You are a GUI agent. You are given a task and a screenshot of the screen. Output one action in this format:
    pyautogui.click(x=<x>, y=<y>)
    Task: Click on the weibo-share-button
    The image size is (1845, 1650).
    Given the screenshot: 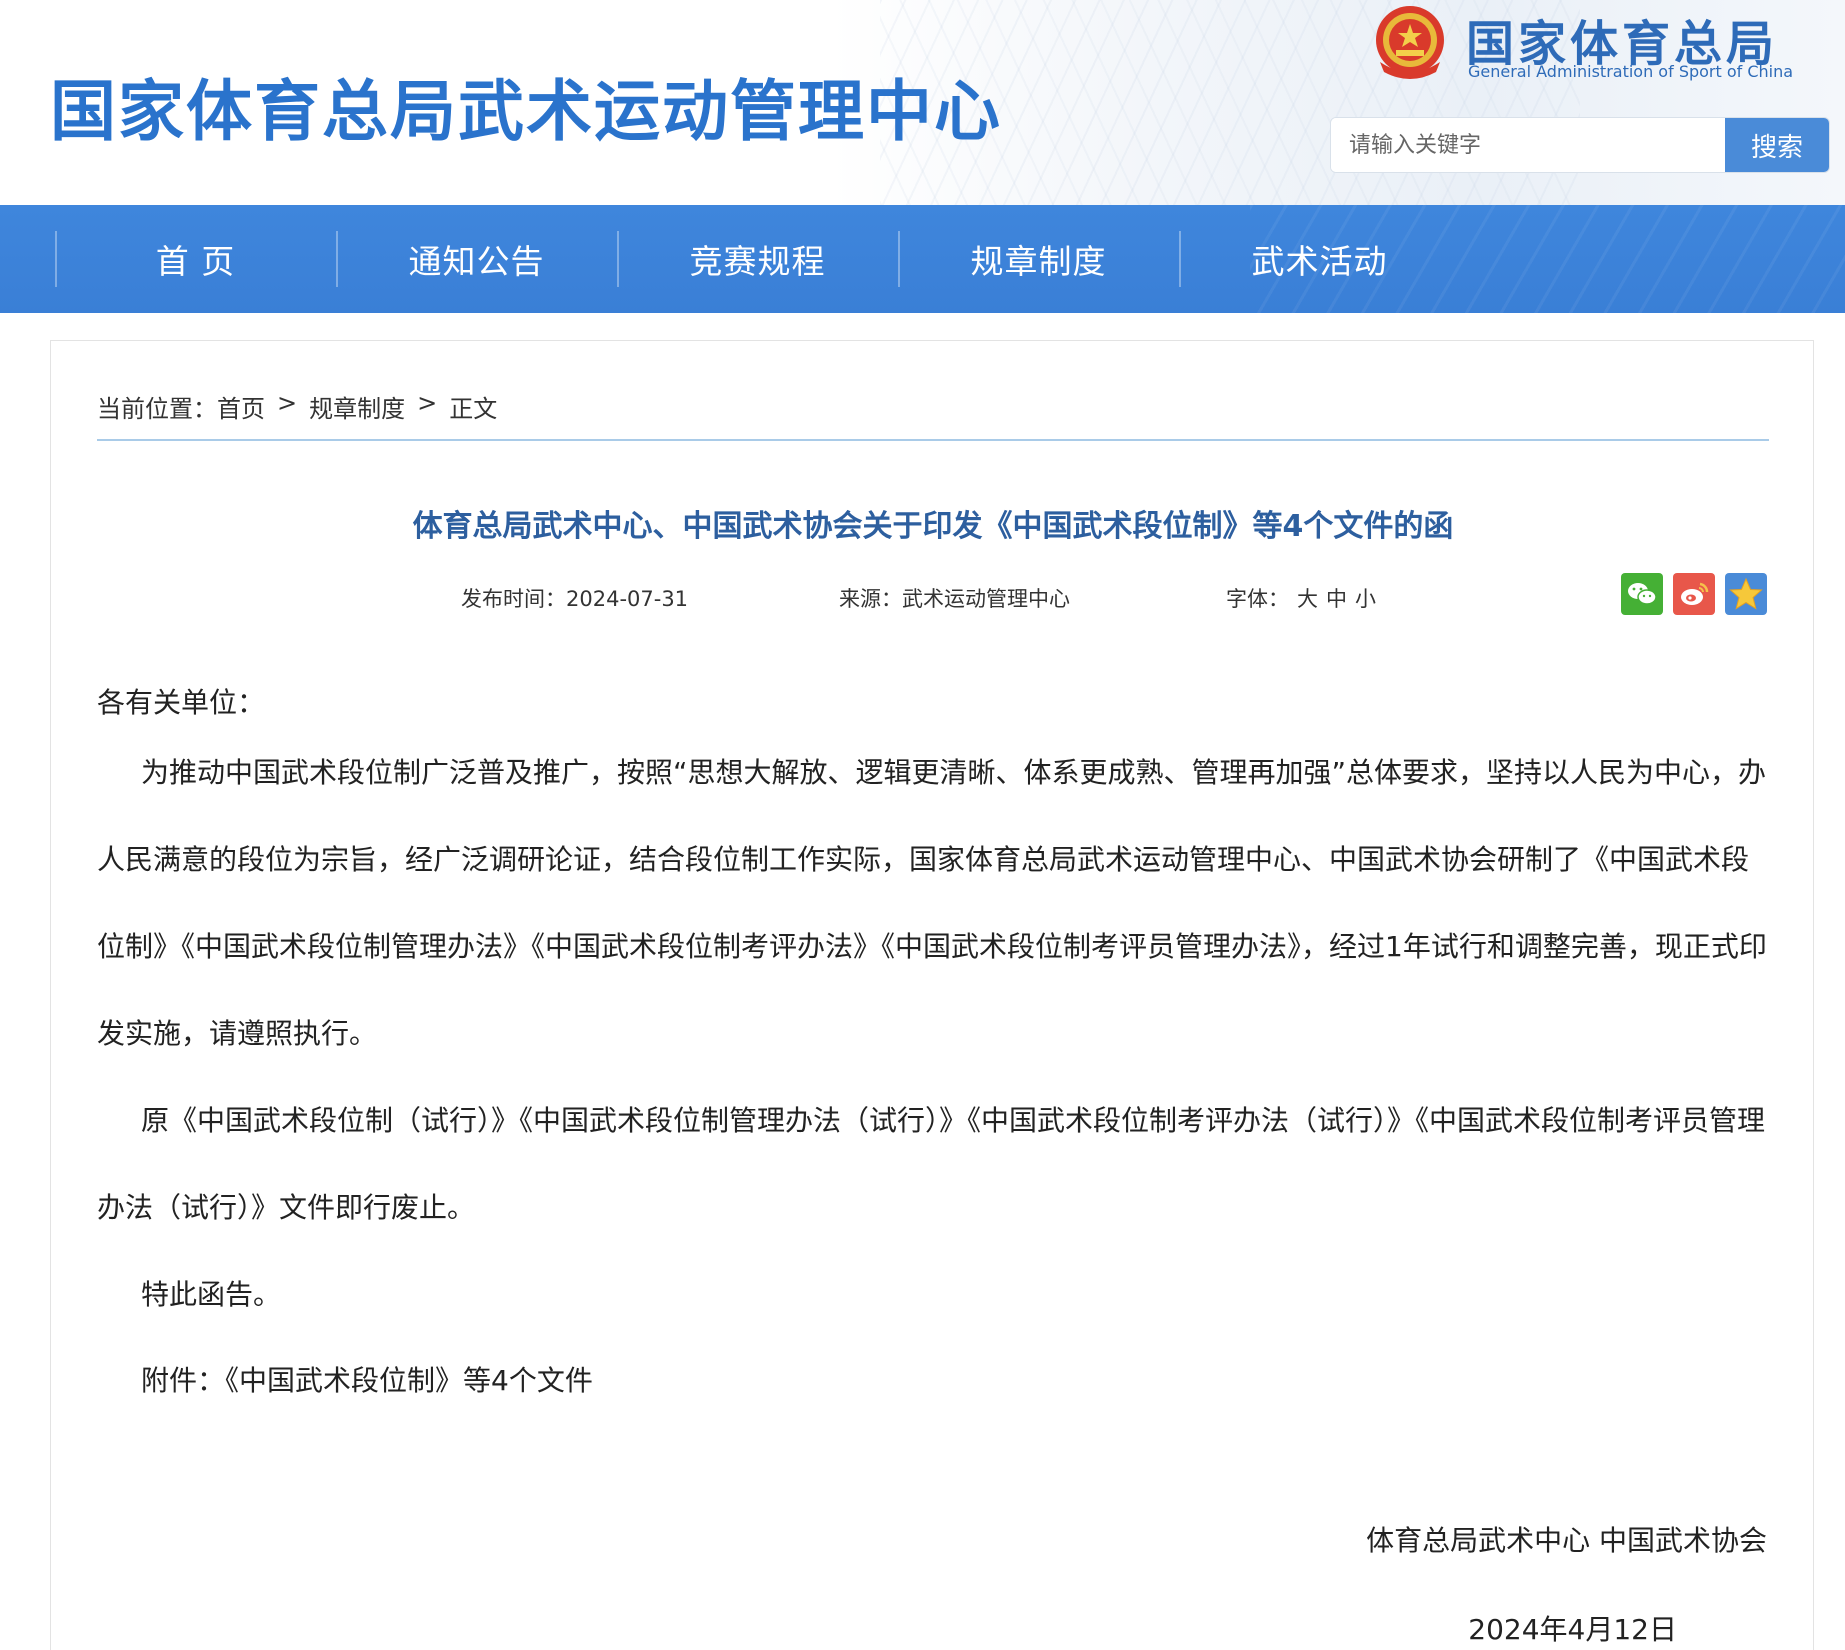 What is the action you would take?
    pyautogui.click(x=1694, y=594)
    